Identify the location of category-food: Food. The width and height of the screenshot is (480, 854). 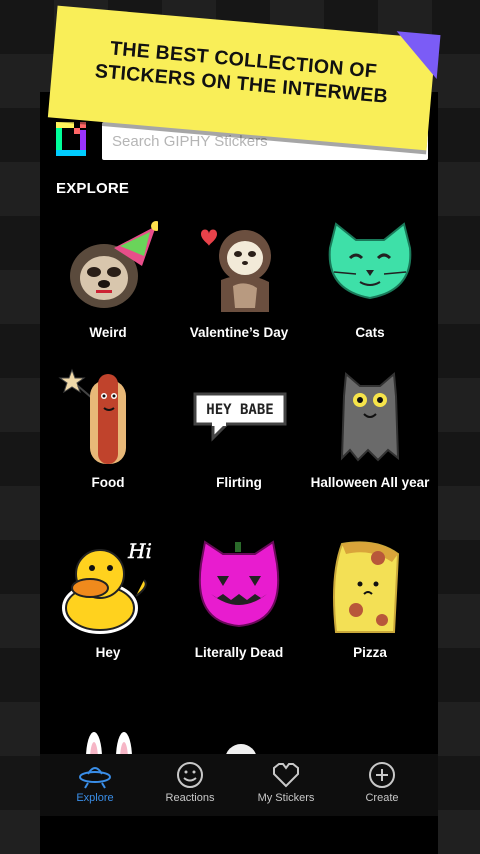
(108, 428).